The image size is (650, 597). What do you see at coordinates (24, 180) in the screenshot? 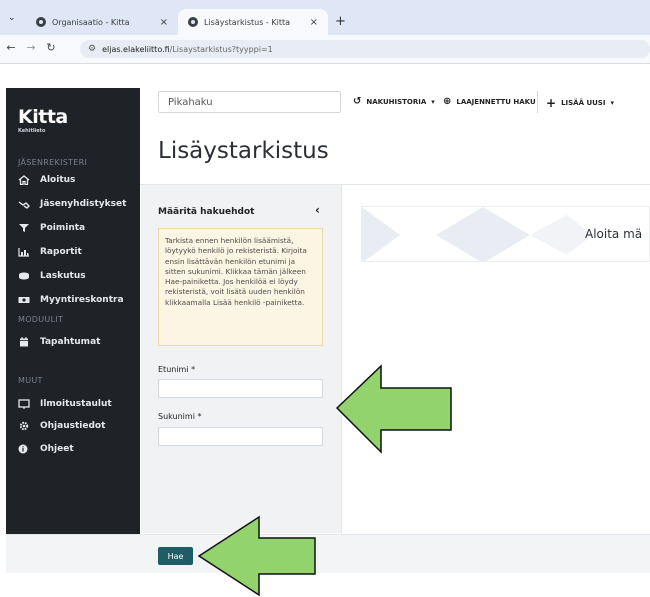
I see `home-icon` at bounding box center [24, 180].